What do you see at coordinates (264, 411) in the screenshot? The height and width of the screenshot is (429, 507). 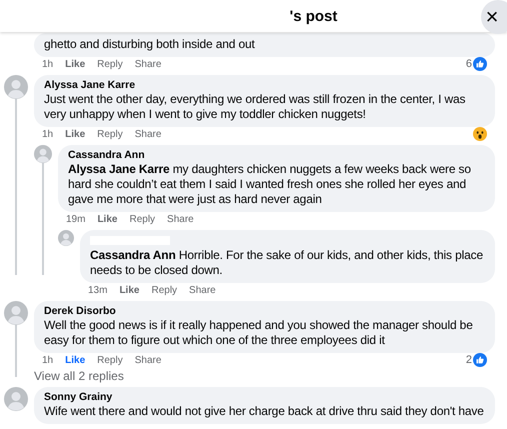 I see `comment-text: Wife went there and would not give her charge back at drive thru said they don't have` at bounding box center [264, 411].